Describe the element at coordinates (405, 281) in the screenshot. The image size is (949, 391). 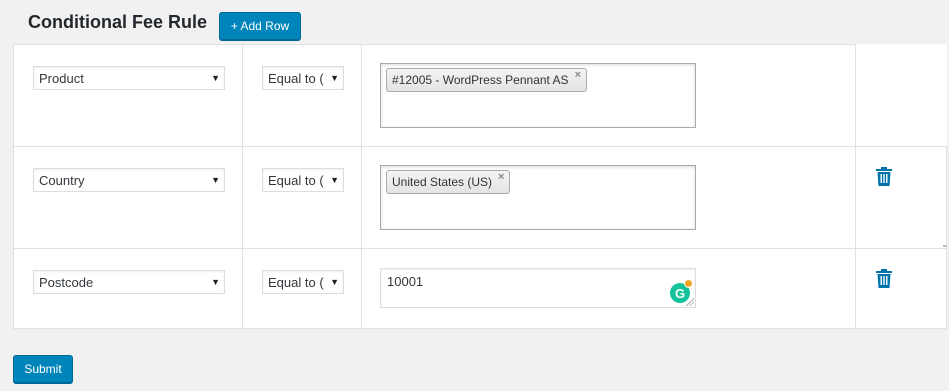
I see `postcode-value: 10001` at that location.